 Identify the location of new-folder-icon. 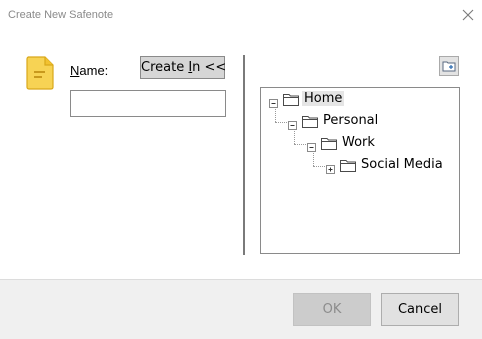
(449, 66).